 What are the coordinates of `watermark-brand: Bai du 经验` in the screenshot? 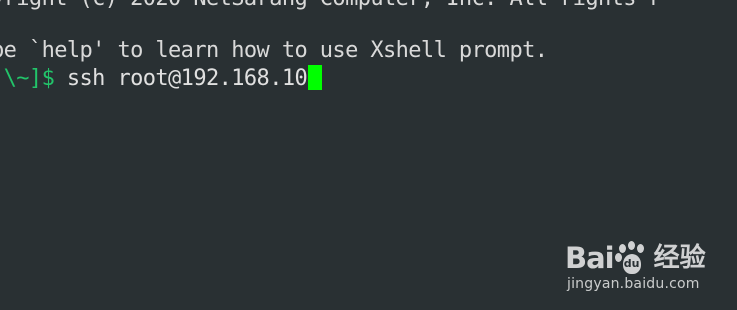 It's located at (635, 258).